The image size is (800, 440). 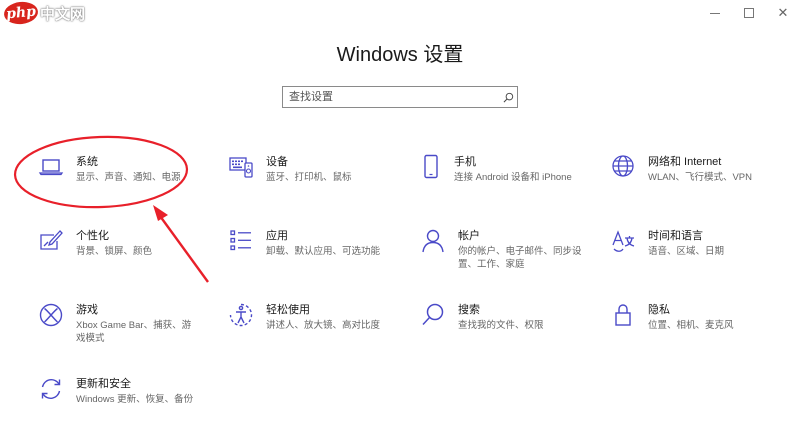 I want to click on tile-accounts: 帐户你的帐户、电子邮件、同步设置、工作、家庭, so click(x=508, y=256).